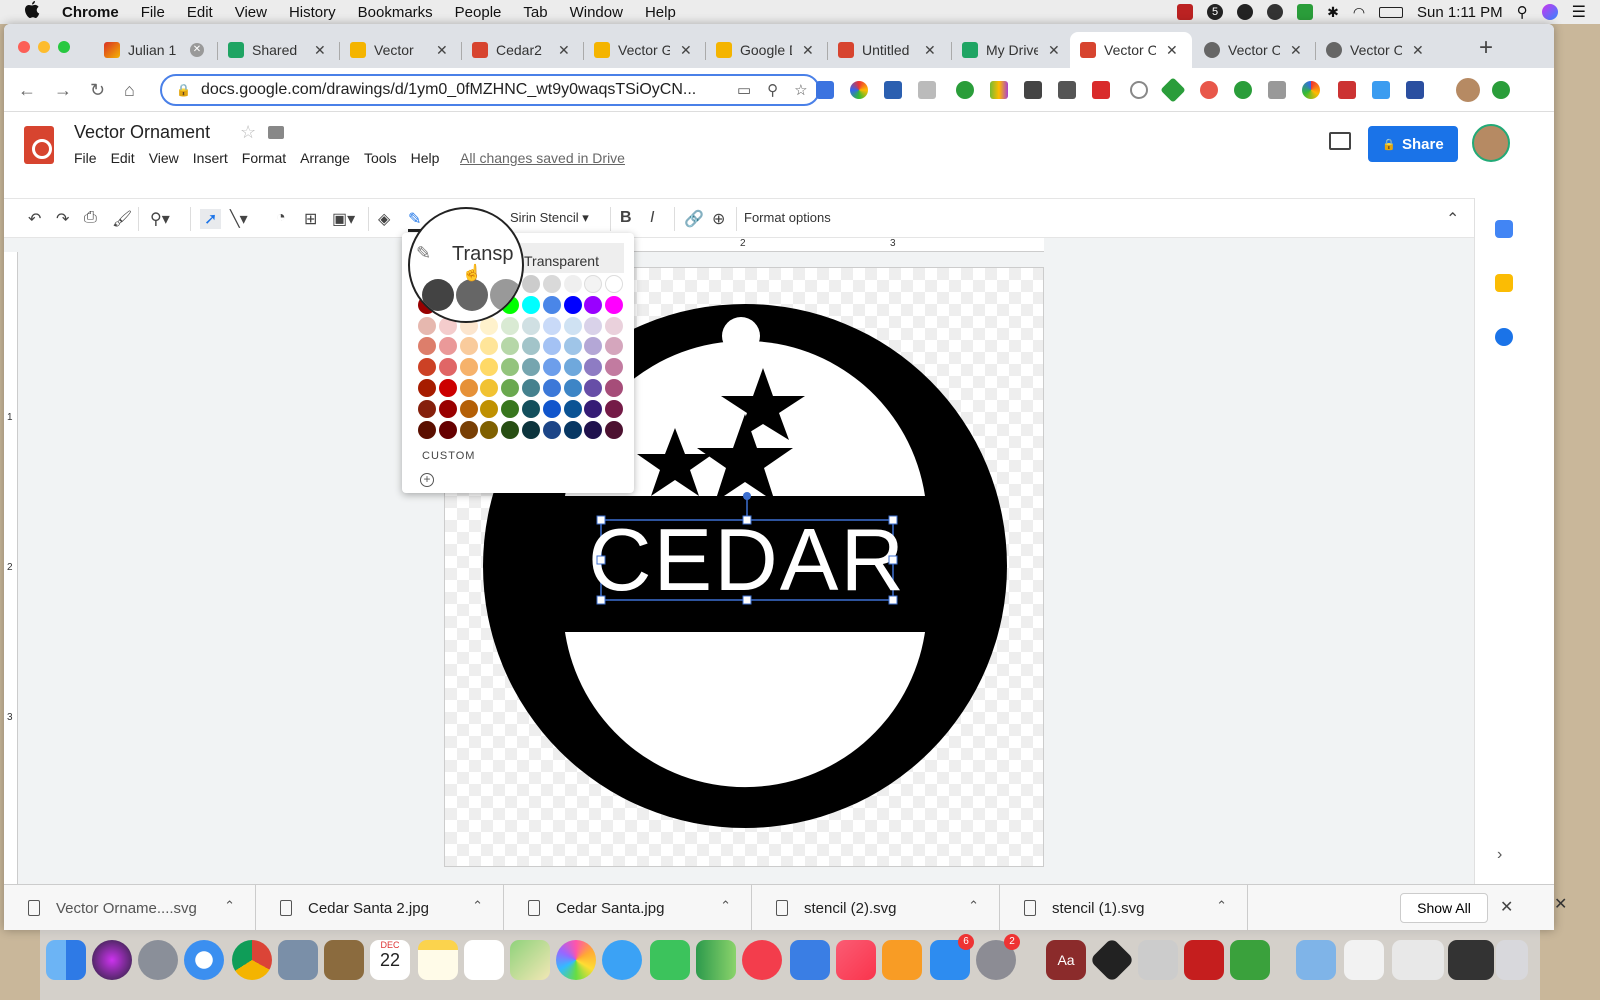 The image size is (1600, 1000). Describe the element at coordinates (1010, 50) in the screenshot. I see `browser-tab: My Drive ✕` at that location.